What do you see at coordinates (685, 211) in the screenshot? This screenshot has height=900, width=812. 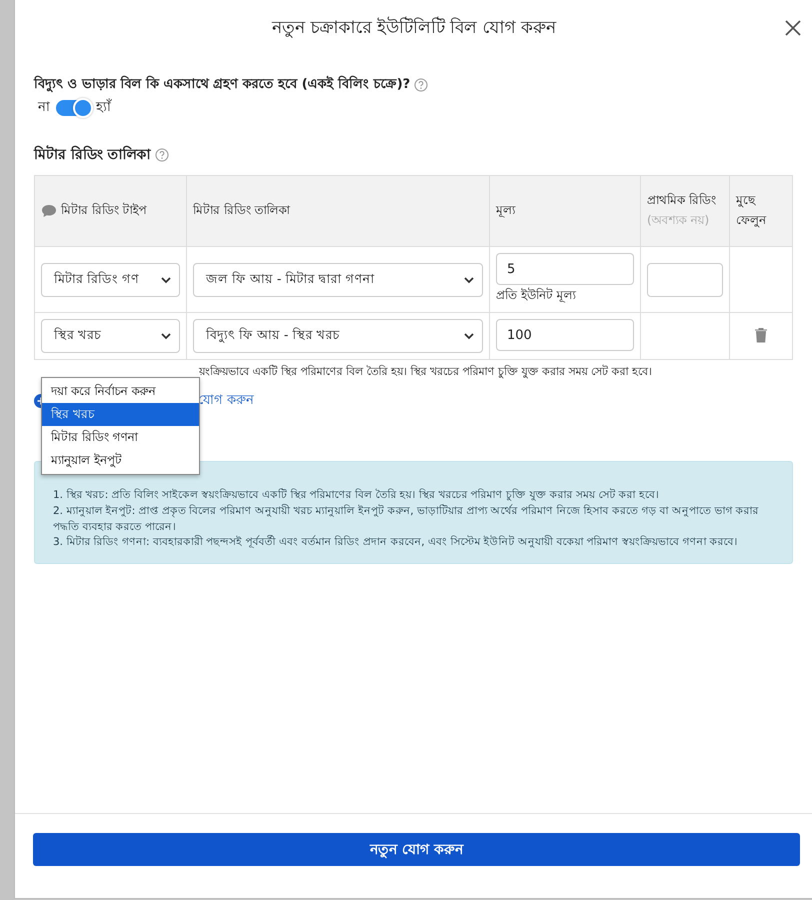 I see `column-header: প্রাথমিক রিডিং (অবশ্যক নয়)` at bounding box center [685, 211].